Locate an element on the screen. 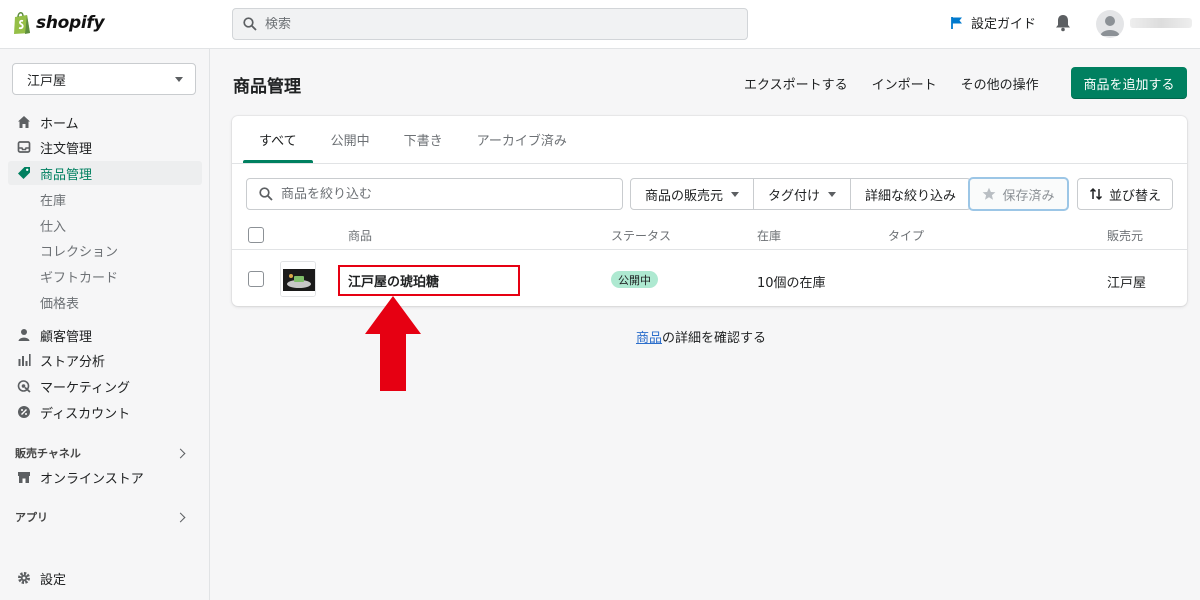  more-filters-label: 詳細な絞り込み is located at coordinates (911, 196).